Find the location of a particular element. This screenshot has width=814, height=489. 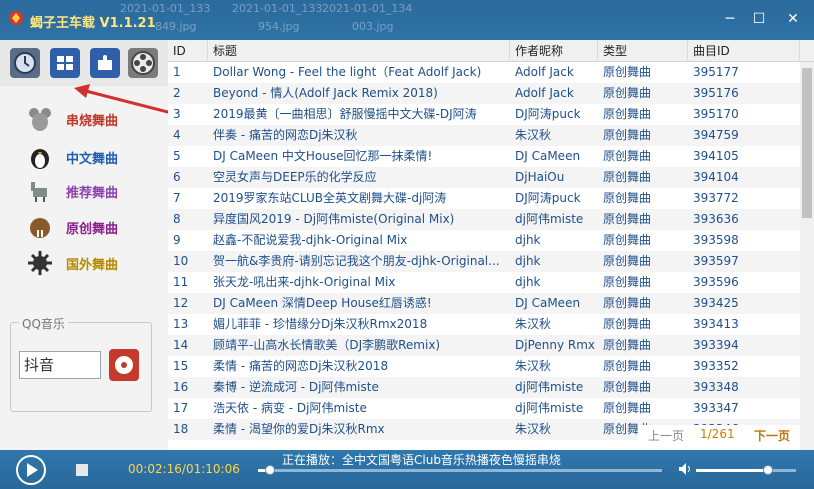

table-cell-title: DJ CaMeen 中文House回忆那一抹柔情! is located at coordinates (323, 156).